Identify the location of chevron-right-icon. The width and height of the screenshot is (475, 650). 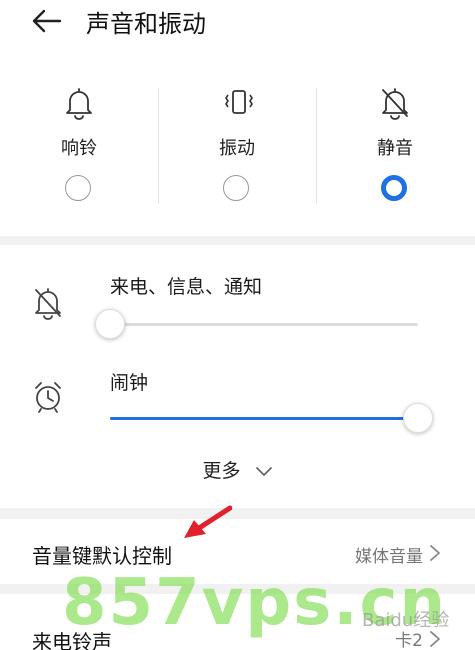
(435, 553).